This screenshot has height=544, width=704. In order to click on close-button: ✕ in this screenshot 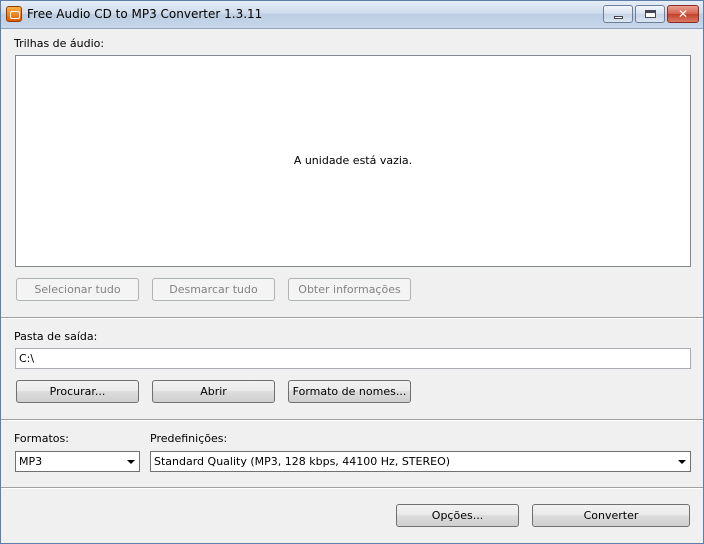, I will do `click(683, 14)`.